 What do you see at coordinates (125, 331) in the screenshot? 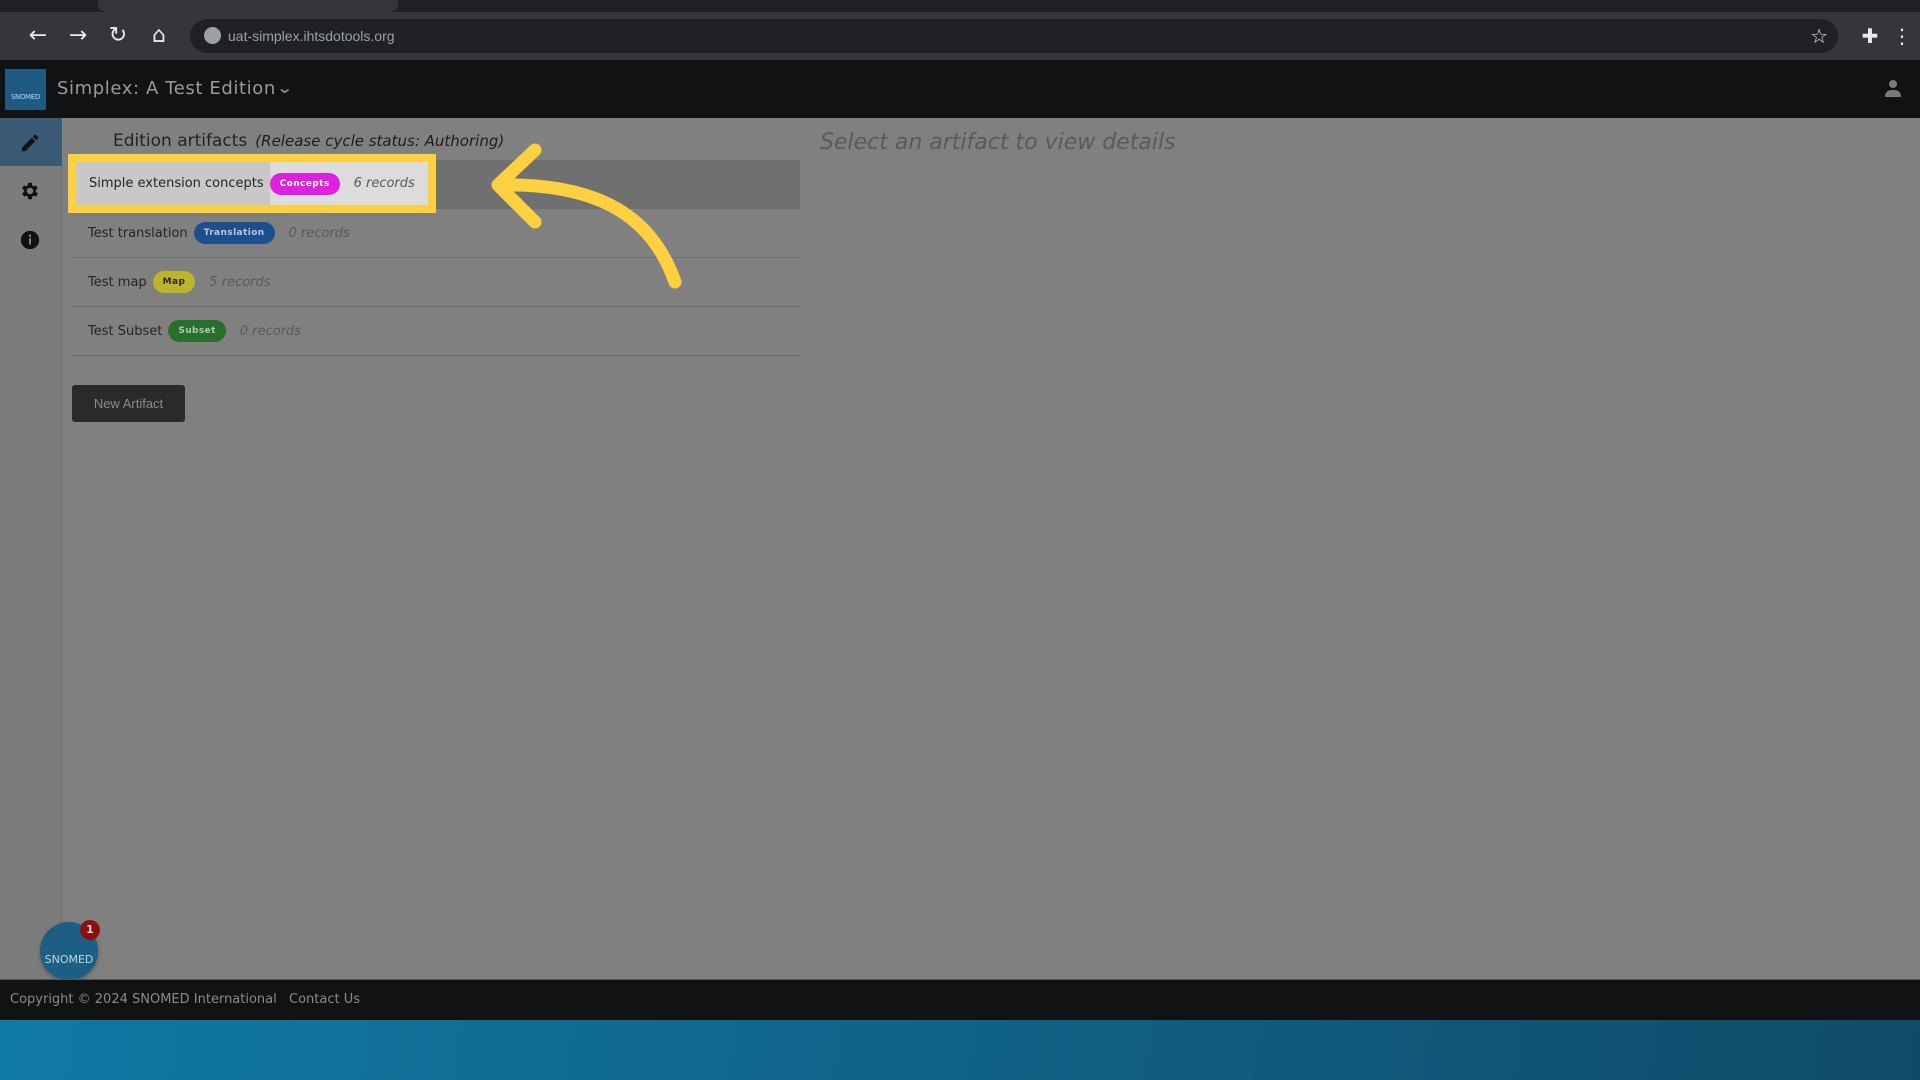
I see `artifact-name: Test Subset` at bounding box center [125, 331].